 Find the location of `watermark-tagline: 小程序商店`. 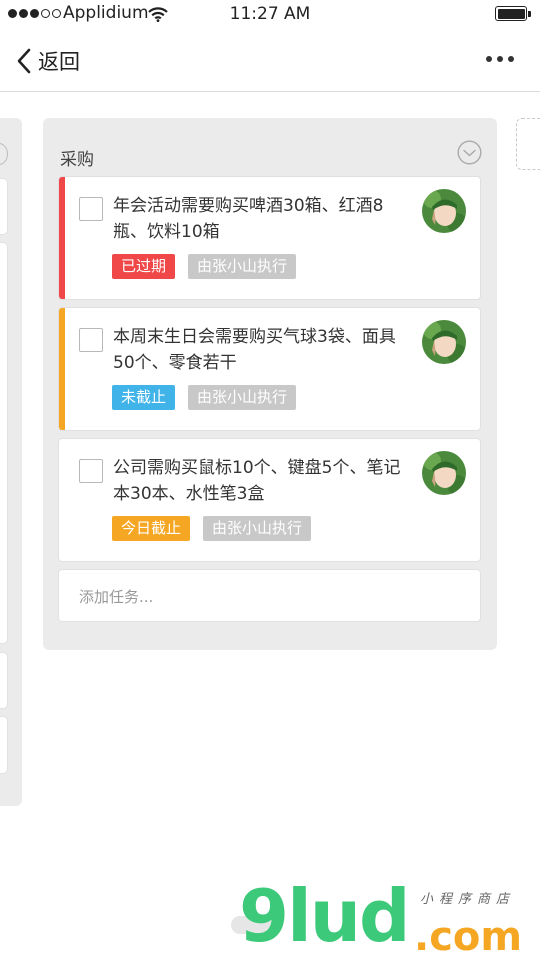

watermark-tagline: 小程序商店 is located at coordinates (468, 899).